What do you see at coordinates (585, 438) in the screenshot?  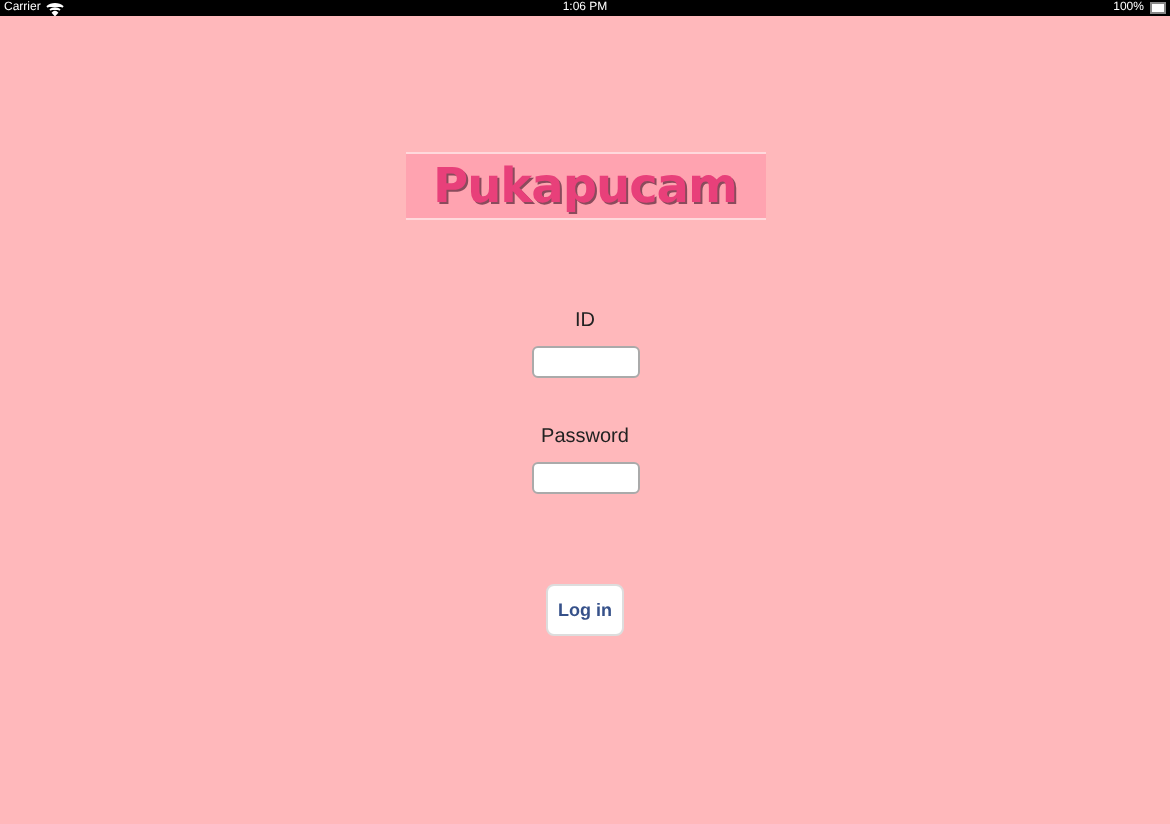 I see `field-label: Password` at bounding box center [585, 438].